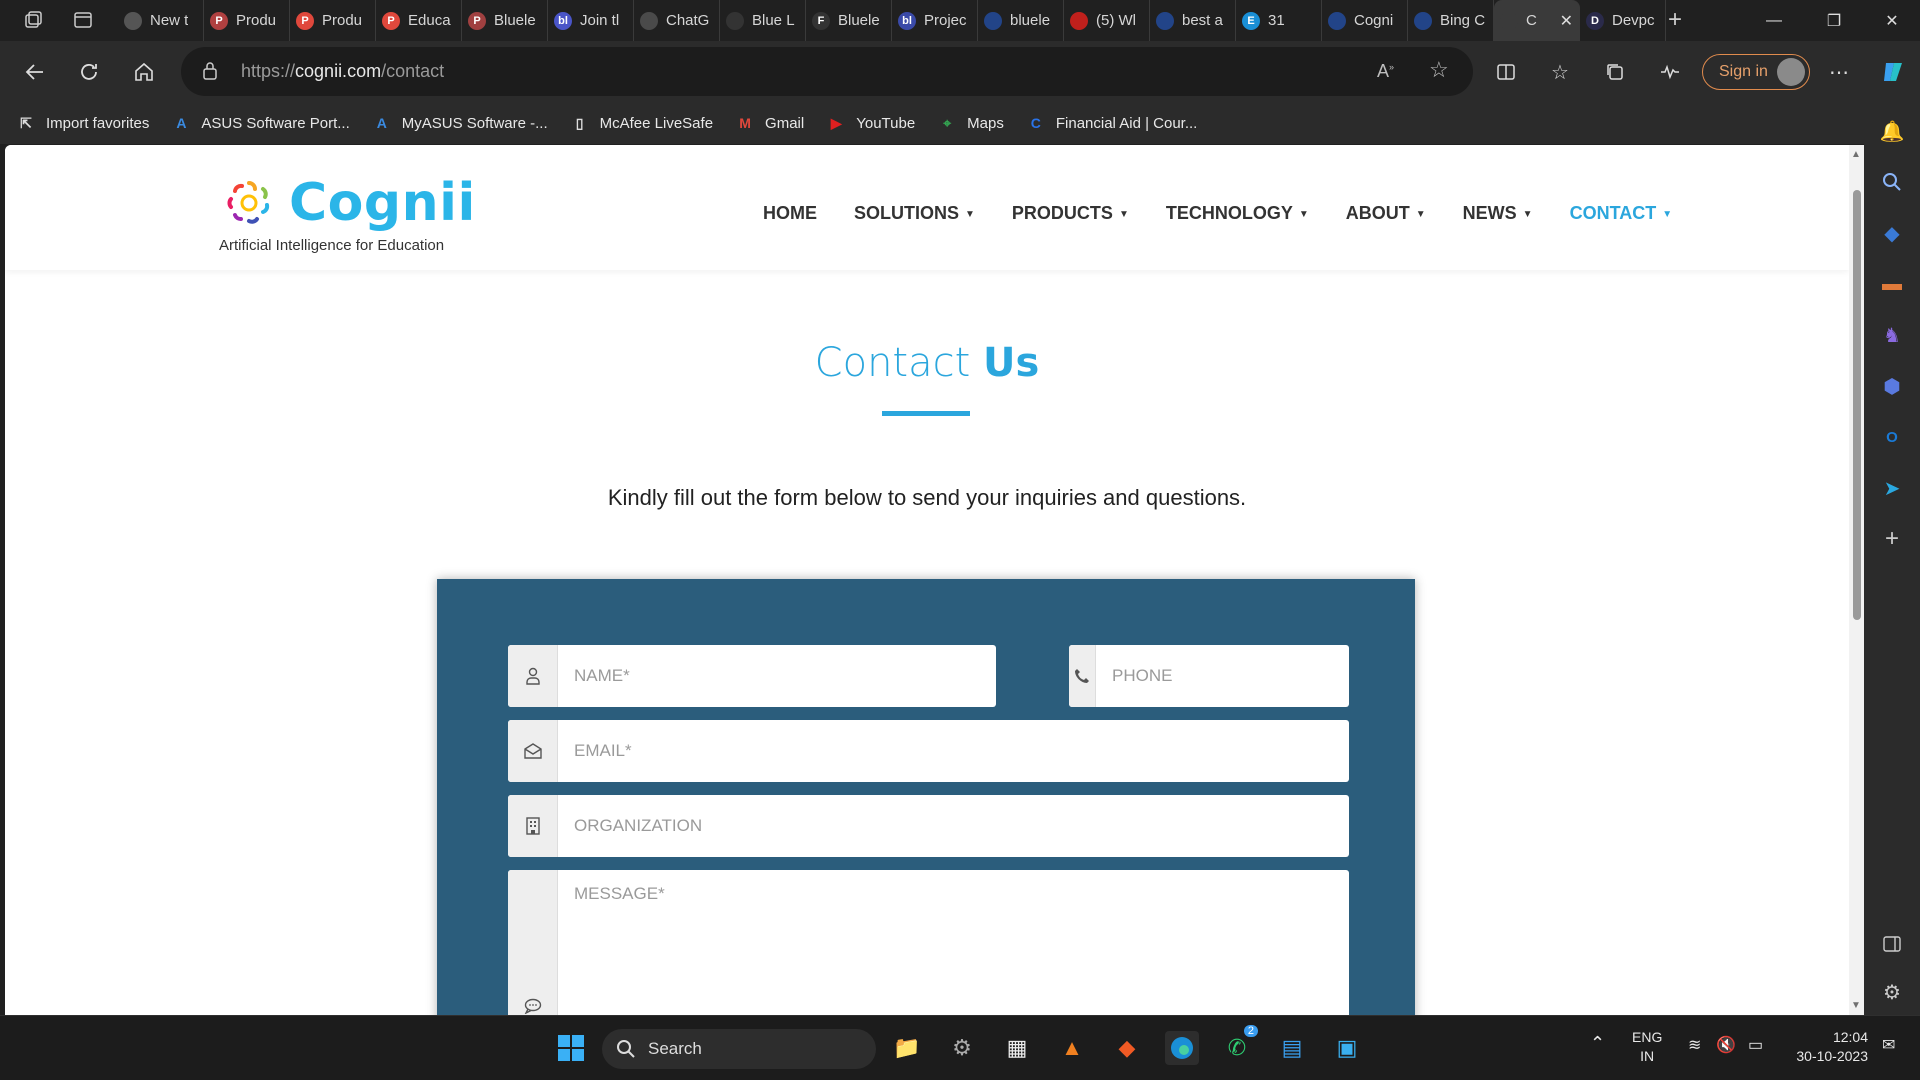  Describe the element at coordinates (1279, 20) in the screenshot. I see `browser-tab: E 31` at that location.